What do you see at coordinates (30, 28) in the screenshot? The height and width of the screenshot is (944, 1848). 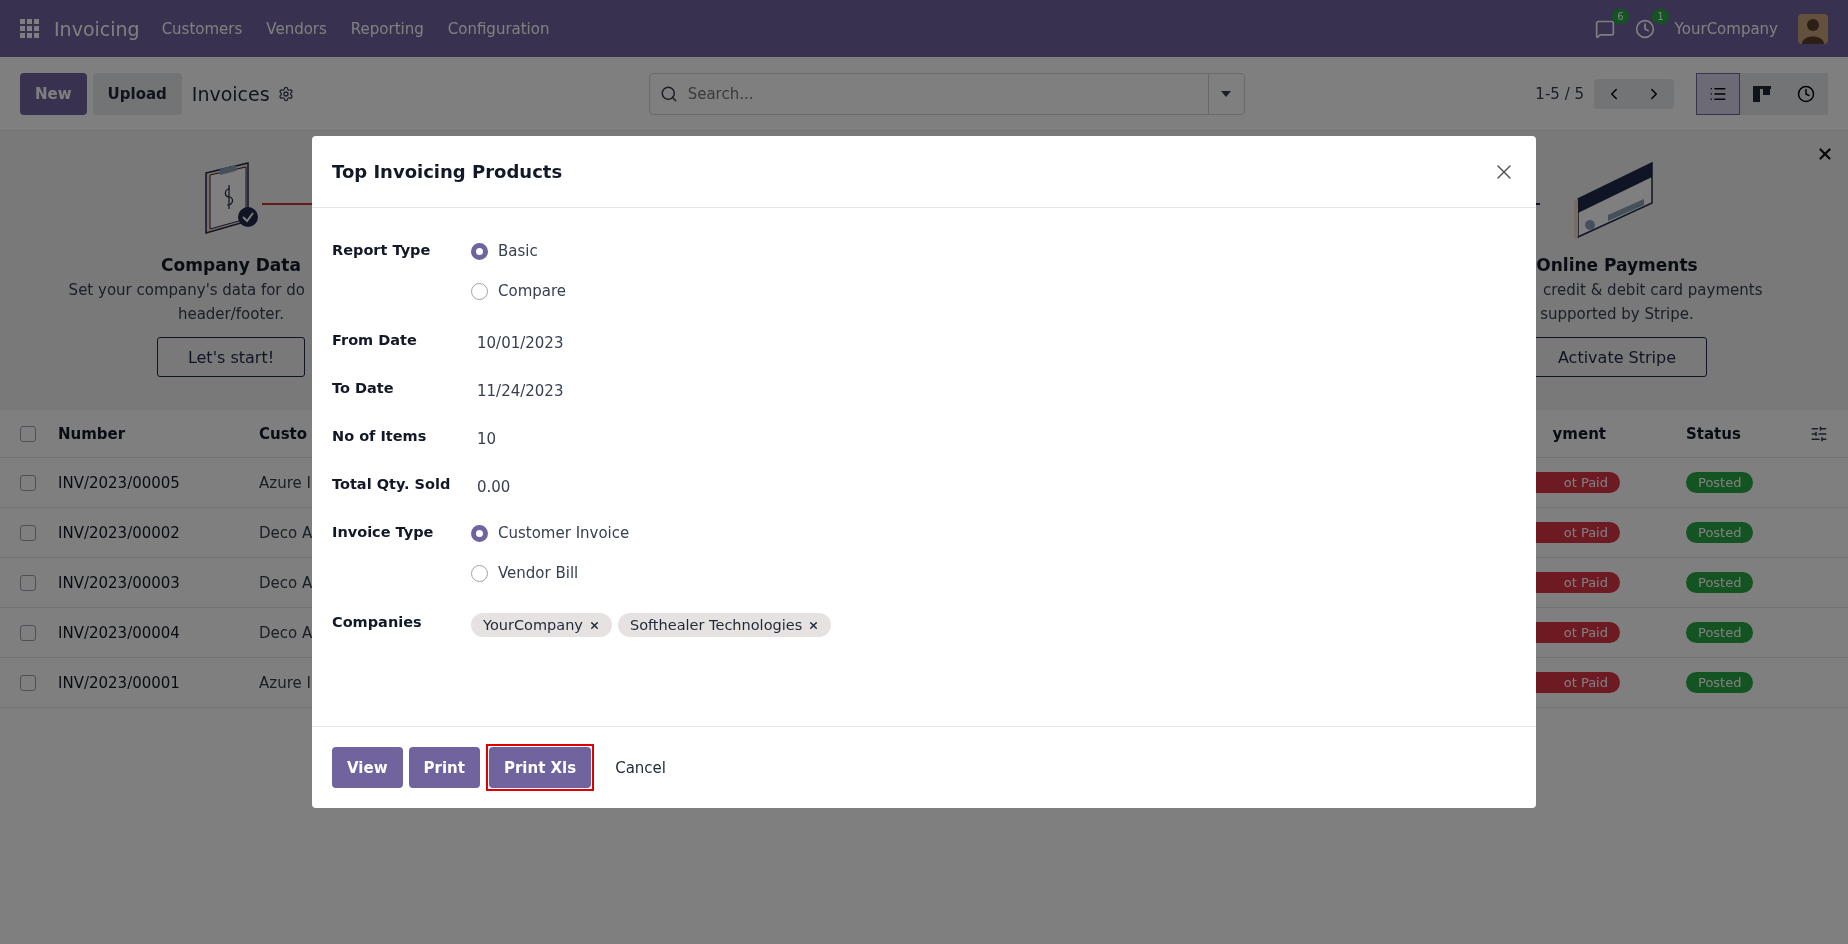 I see `apps-icon` at bounding box center [30, 28].